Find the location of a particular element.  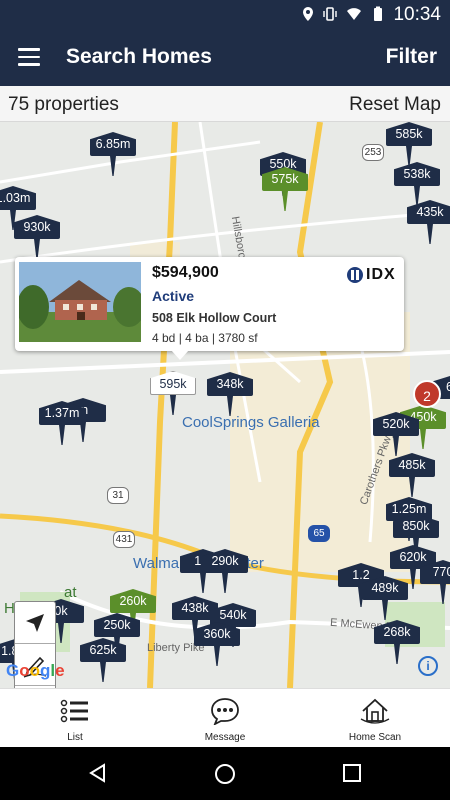

nav-home-scan: Home Scan is located at coordinates (375, 718).